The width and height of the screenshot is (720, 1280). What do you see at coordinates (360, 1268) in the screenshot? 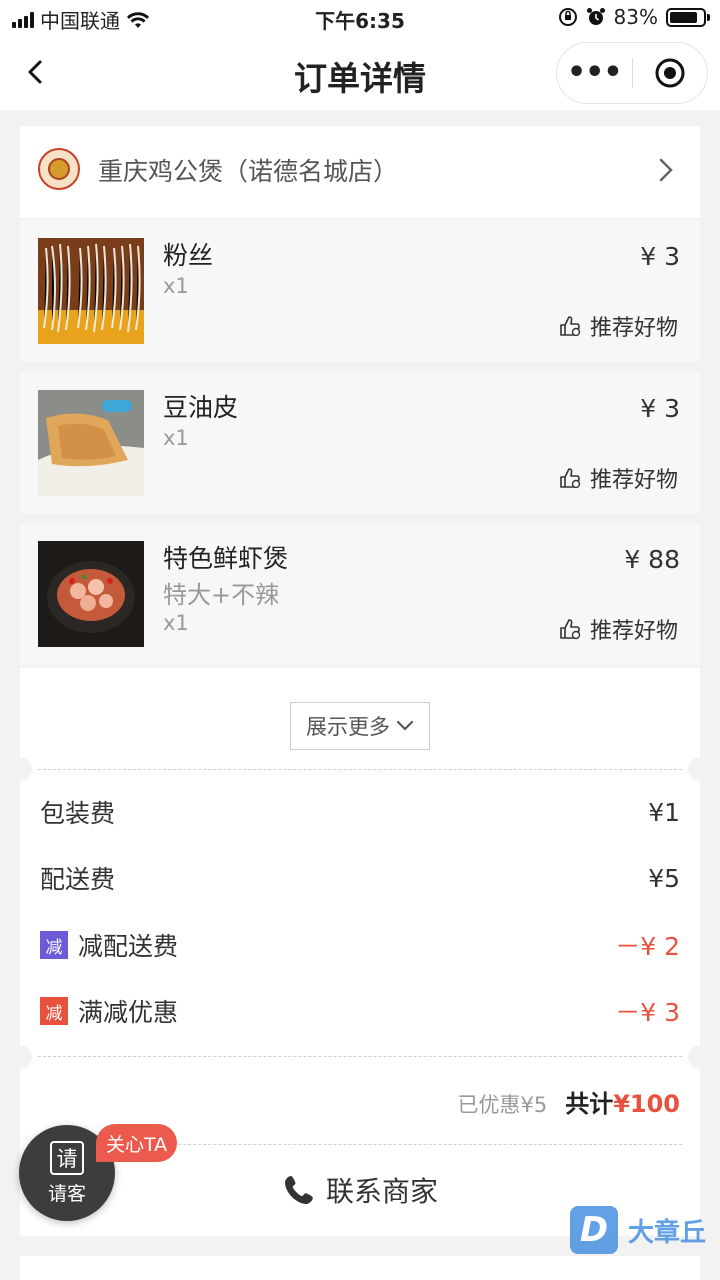
I see `next-card` at bounding box center [360, 1268].